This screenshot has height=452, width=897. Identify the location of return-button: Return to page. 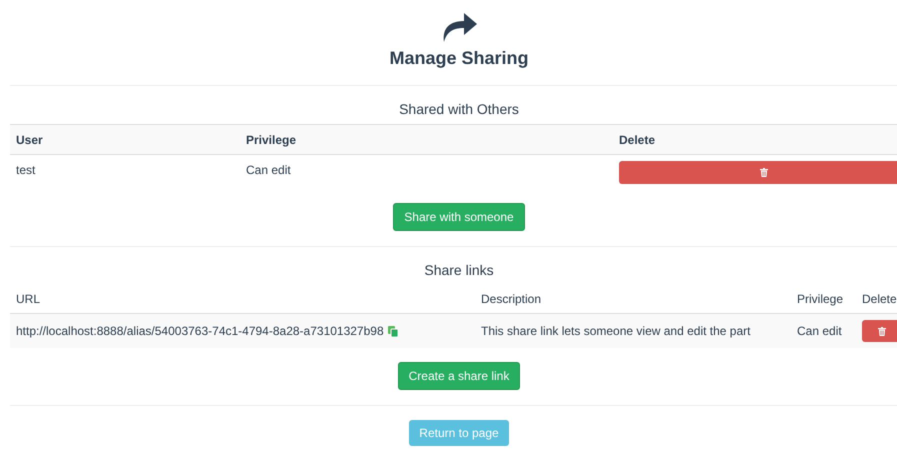
(459, 433).